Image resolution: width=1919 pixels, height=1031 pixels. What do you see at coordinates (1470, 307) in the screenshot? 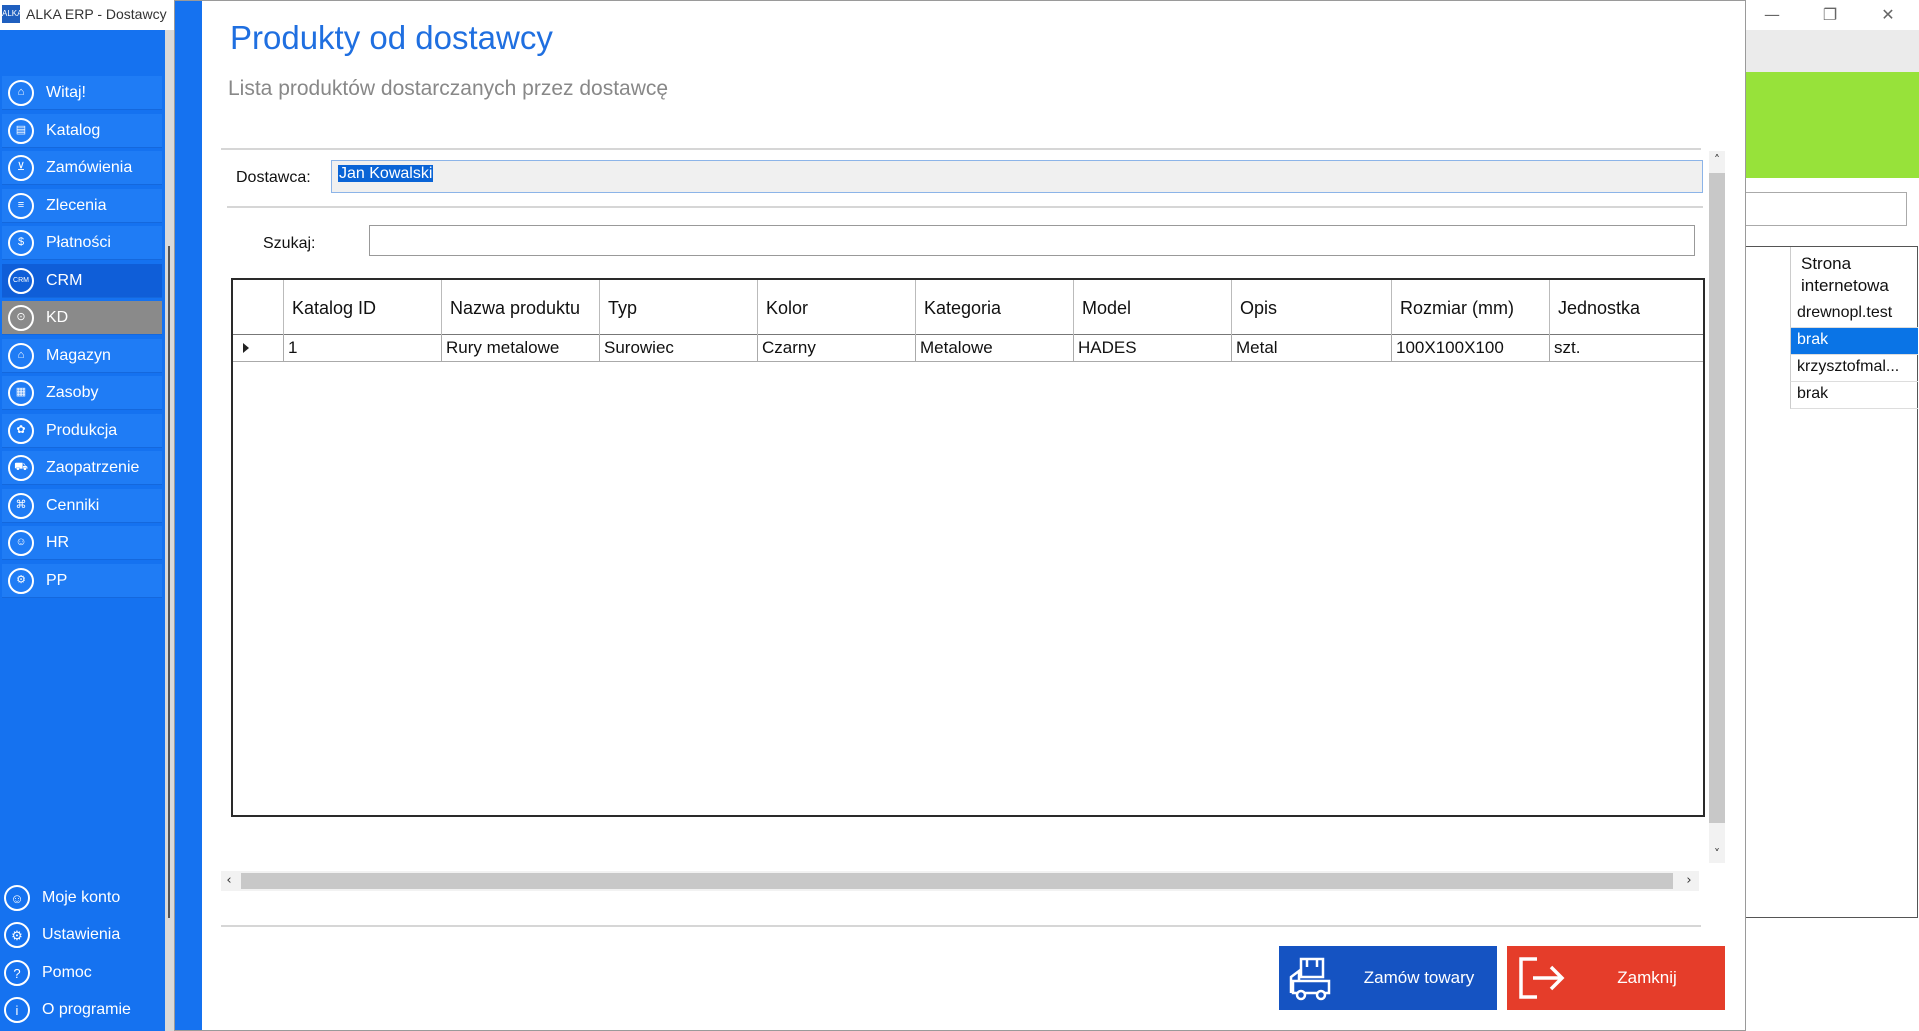
I see `column-header-rozmiar: Rozmiar (mm)` at bounding box center [1470, 307].